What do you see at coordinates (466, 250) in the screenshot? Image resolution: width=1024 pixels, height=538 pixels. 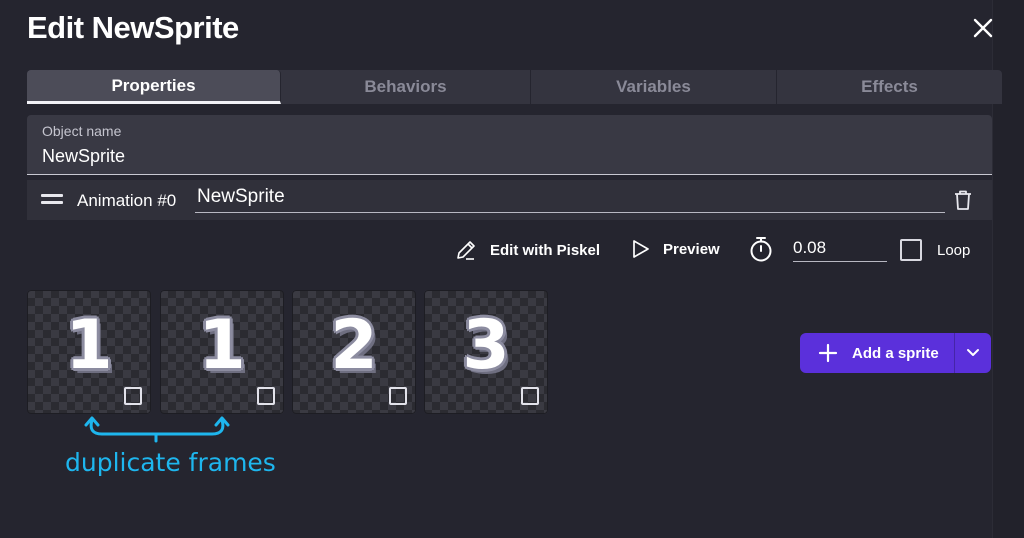 I see `pencil-icon` at bounding box center [466, 250].